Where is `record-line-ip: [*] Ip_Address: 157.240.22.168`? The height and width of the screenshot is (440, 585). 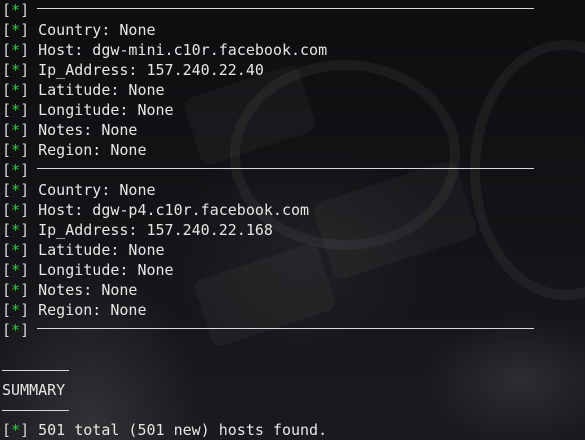 record-line-ip: [*] Ip_Address: 157.240.22.168 is located at coordinates (137, 230).